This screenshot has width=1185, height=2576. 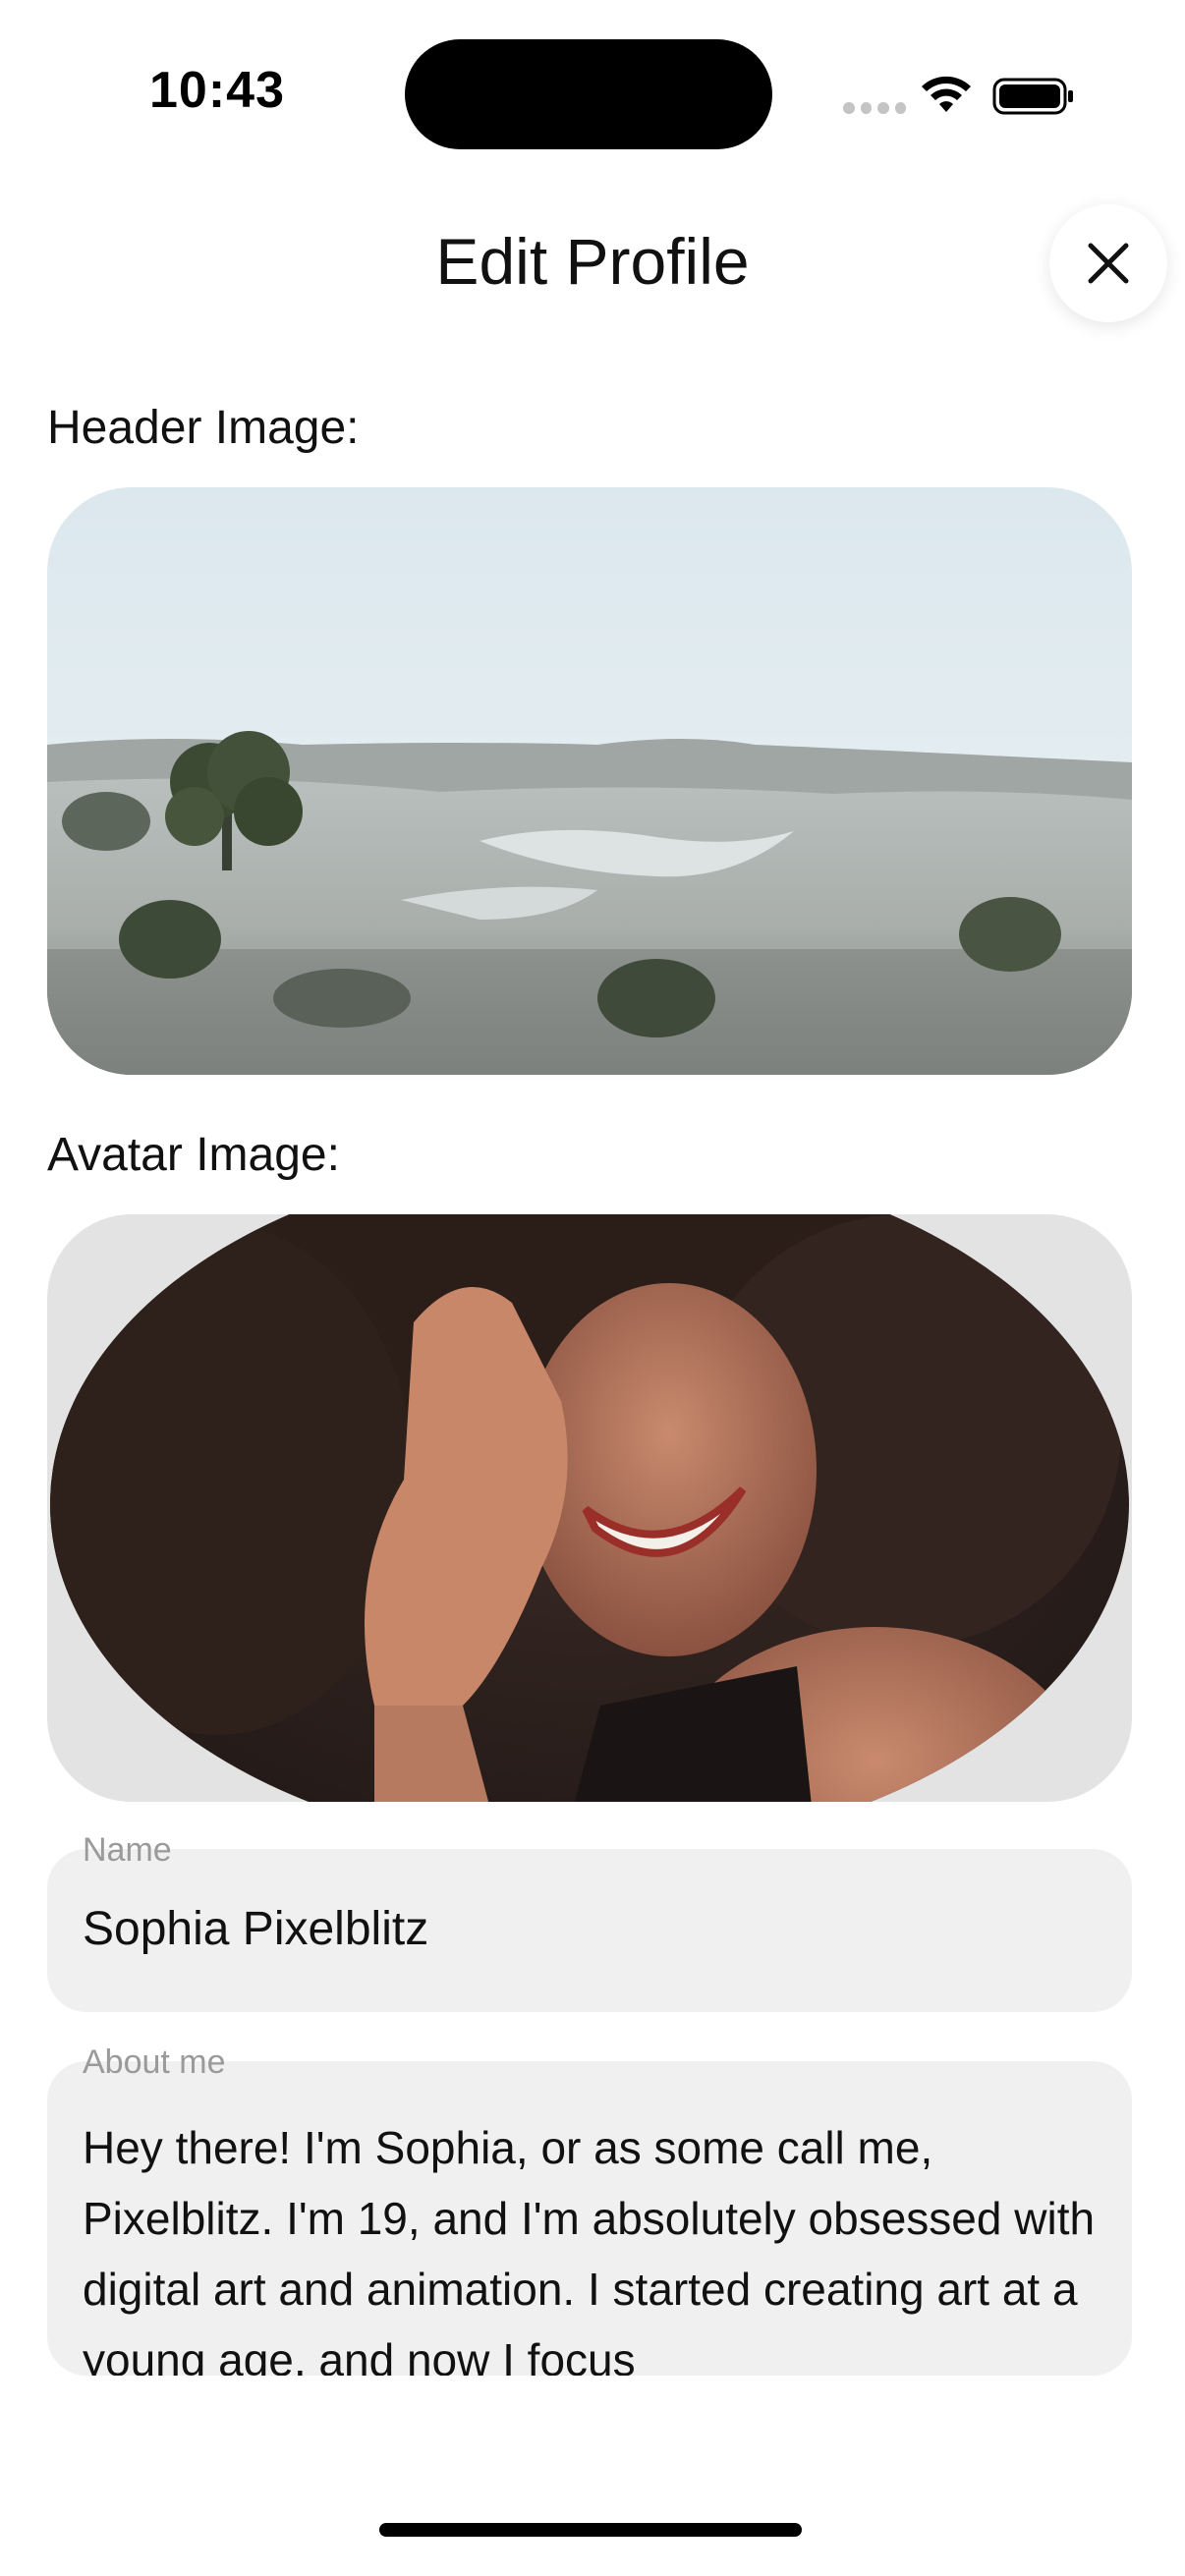 I want to click on status-time: 10:43, so click(x=217, y=90).